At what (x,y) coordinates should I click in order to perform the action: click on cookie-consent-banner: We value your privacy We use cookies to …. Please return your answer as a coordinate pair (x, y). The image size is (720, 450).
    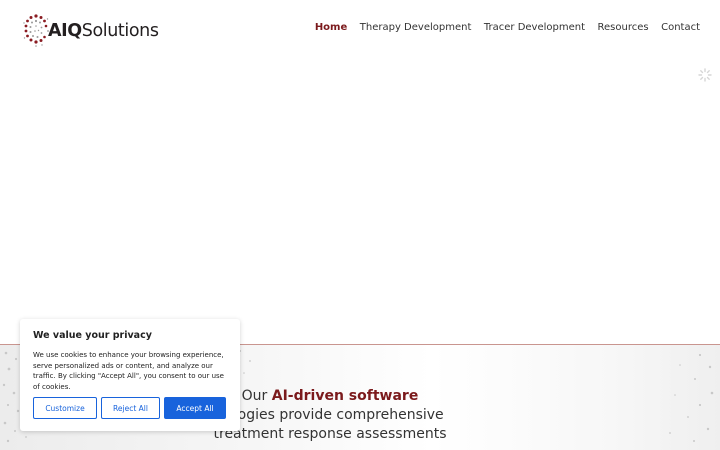
    Looking at the image, I should click on (130, 375).